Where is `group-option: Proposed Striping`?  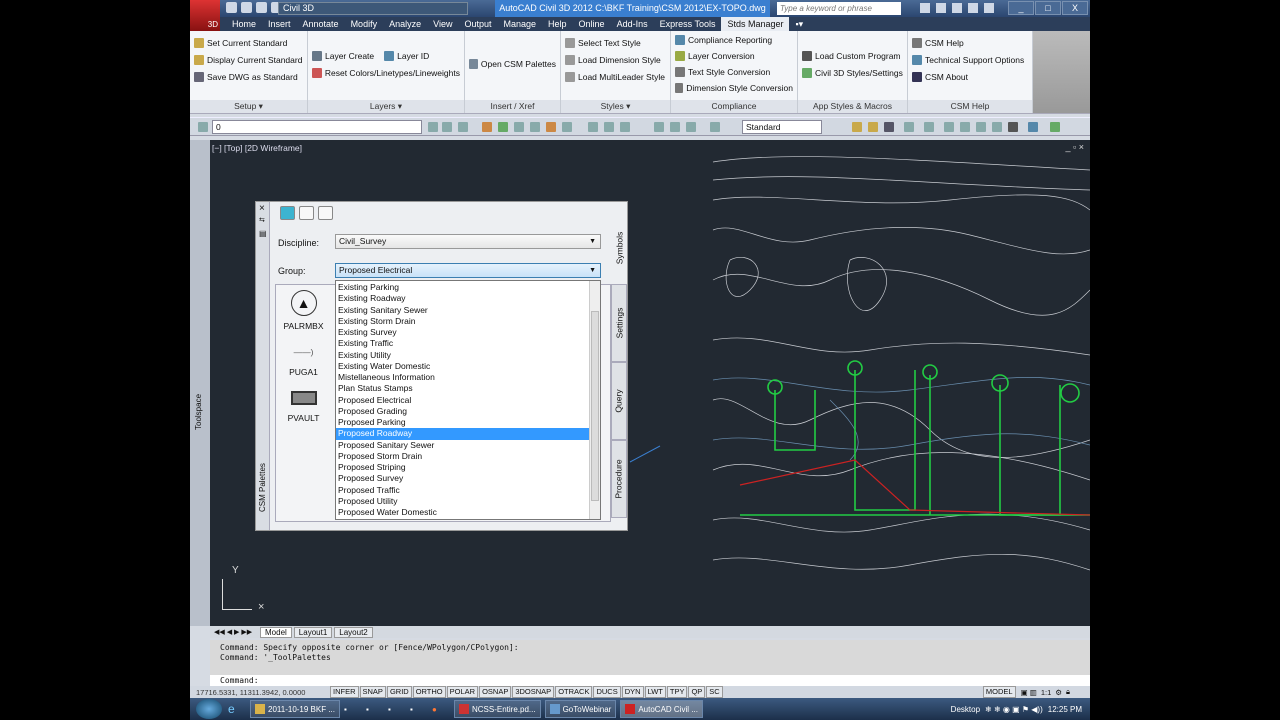 group-option: Proposed Striping is located at coordinates (462, 467).